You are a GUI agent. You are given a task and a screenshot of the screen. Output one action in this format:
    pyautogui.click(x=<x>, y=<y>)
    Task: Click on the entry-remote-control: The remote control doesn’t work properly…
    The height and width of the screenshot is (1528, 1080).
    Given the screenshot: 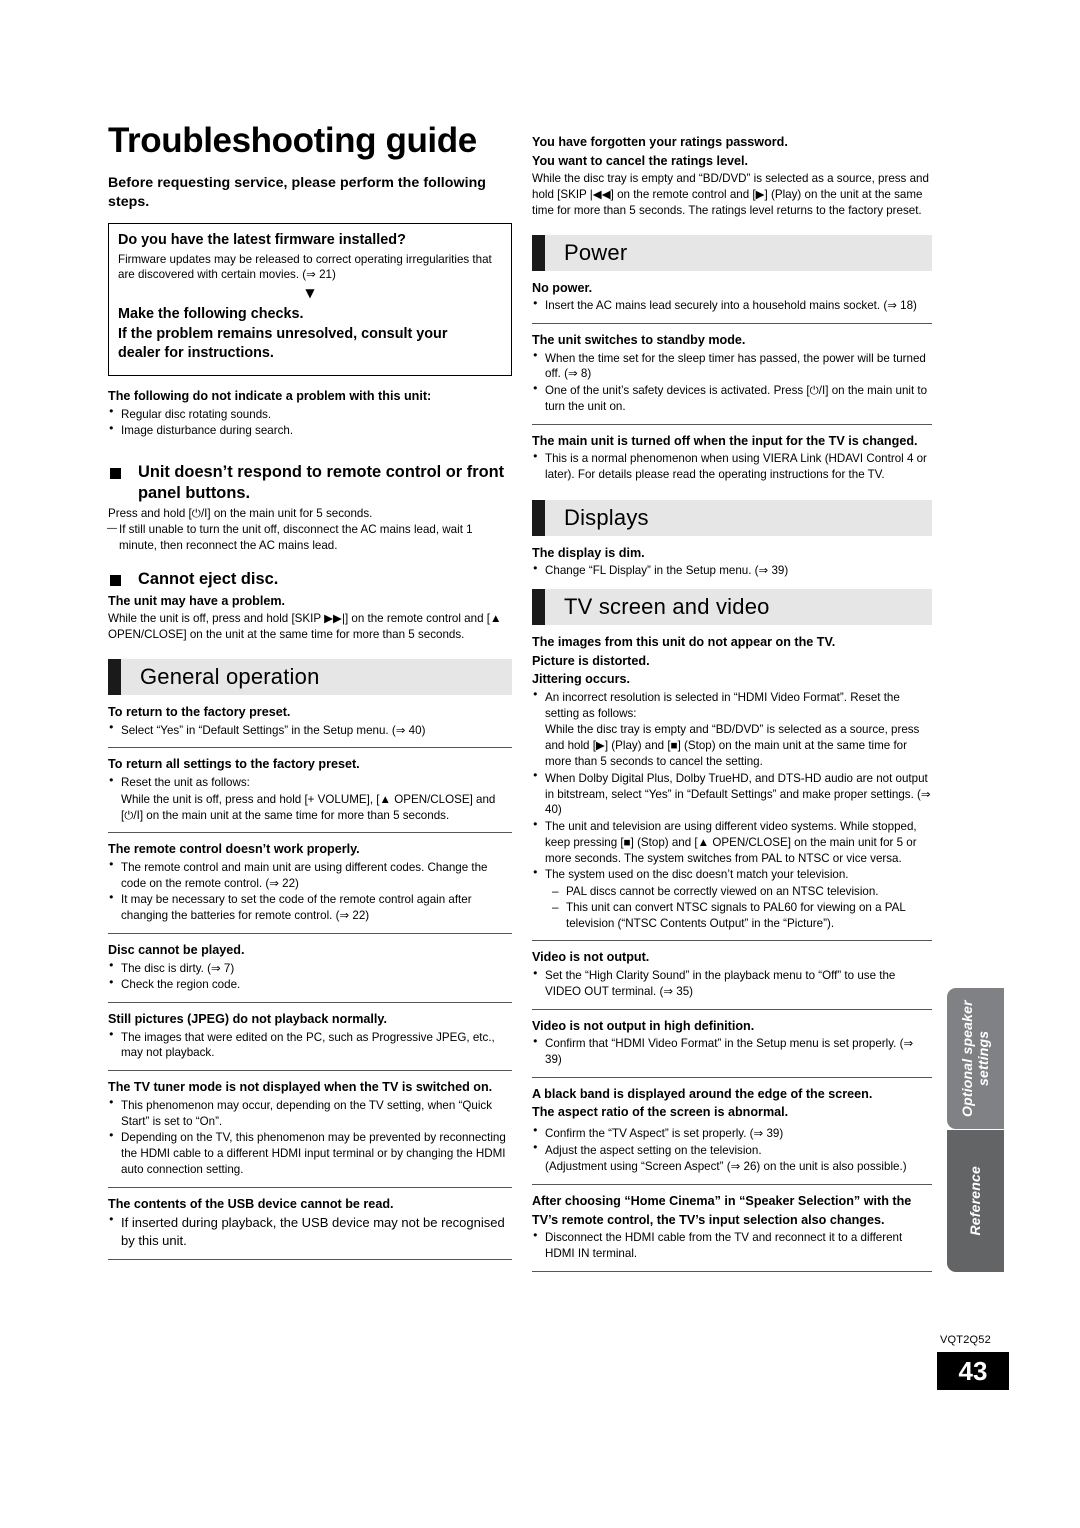 What is the action you would take?
    pyautogui.click(x=310, y=882)
    